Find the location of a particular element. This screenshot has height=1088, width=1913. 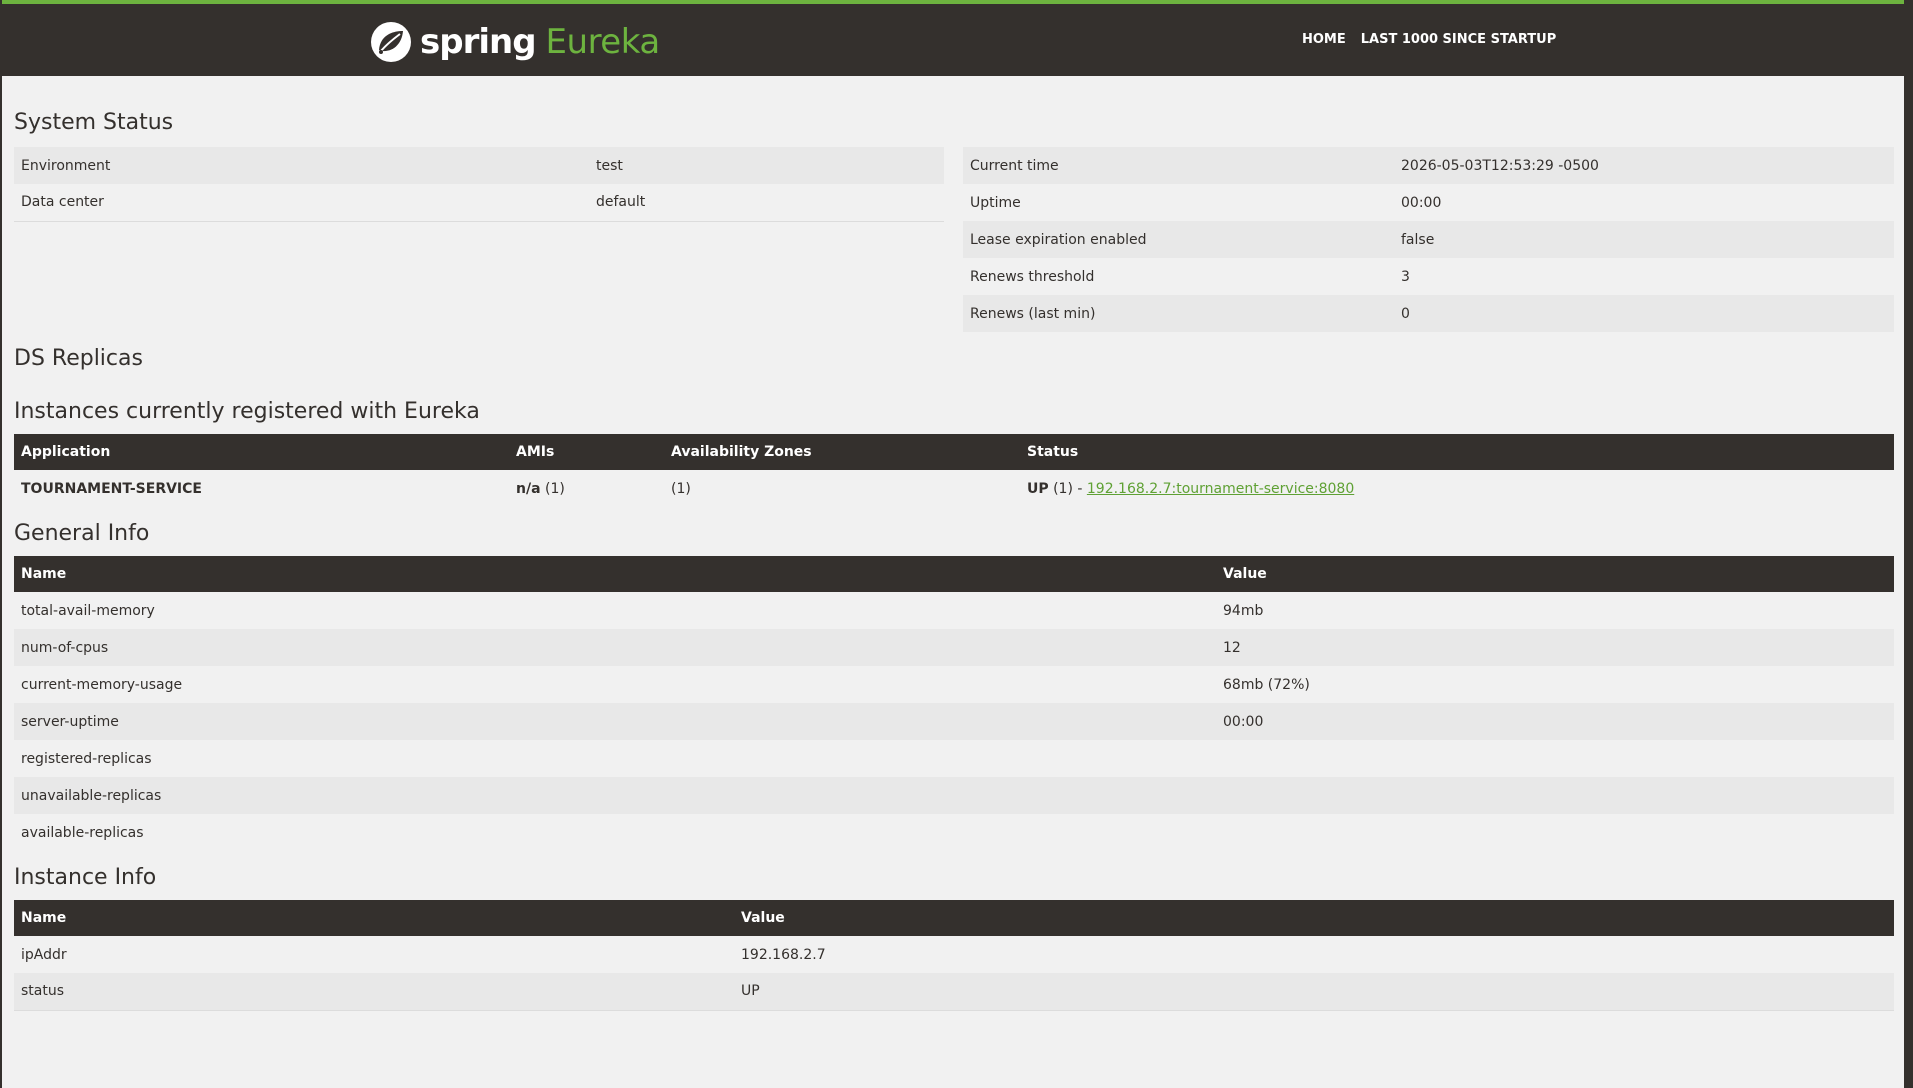

brand-logo: spring Eureka is located at coordinates (515, 42).